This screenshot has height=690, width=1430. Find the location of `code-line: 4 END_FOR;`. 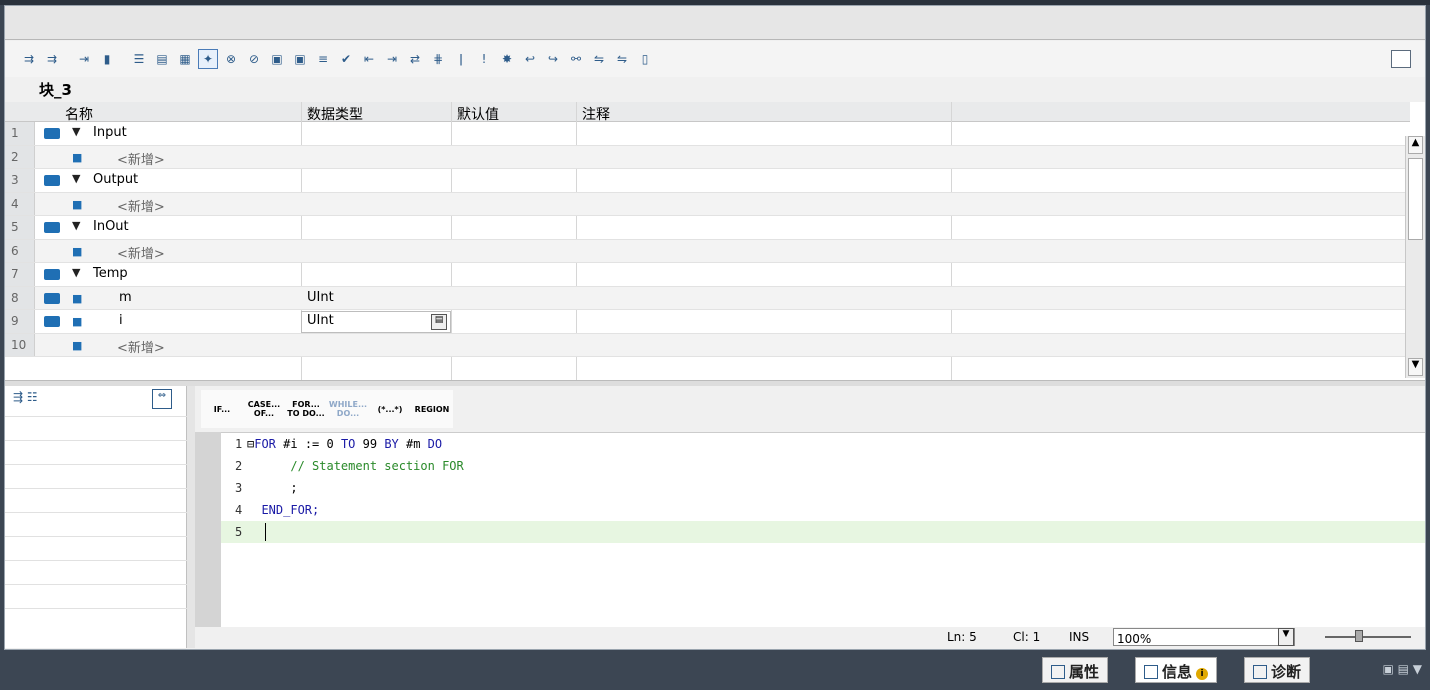

code-line: 4 END_FOR; is located at coordinates (823, 510).